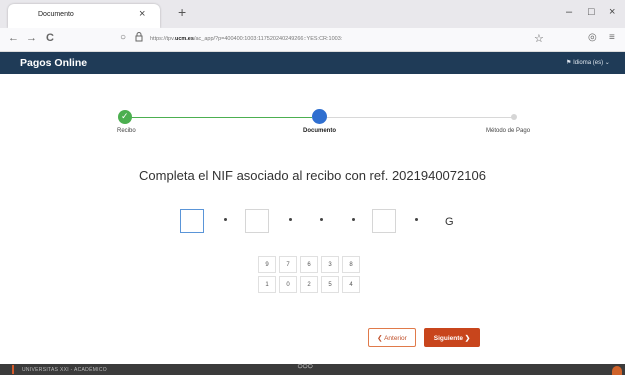 The width and height of the screenshot is (625, 375). What do you see at coordinates (31, 38) in the screenshot?
I see `forward-icon: →` at bounding box center [31, 38].